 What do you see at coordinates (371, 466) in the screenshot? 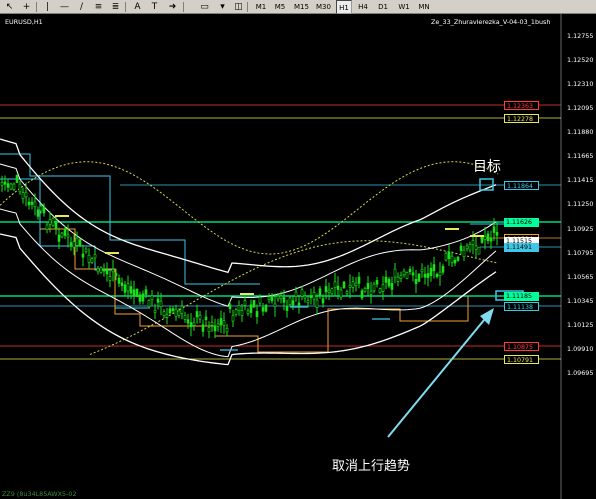
I see `cancel-uptrend-annotation: 取消上行趋势` at bounding box center [371, 466].